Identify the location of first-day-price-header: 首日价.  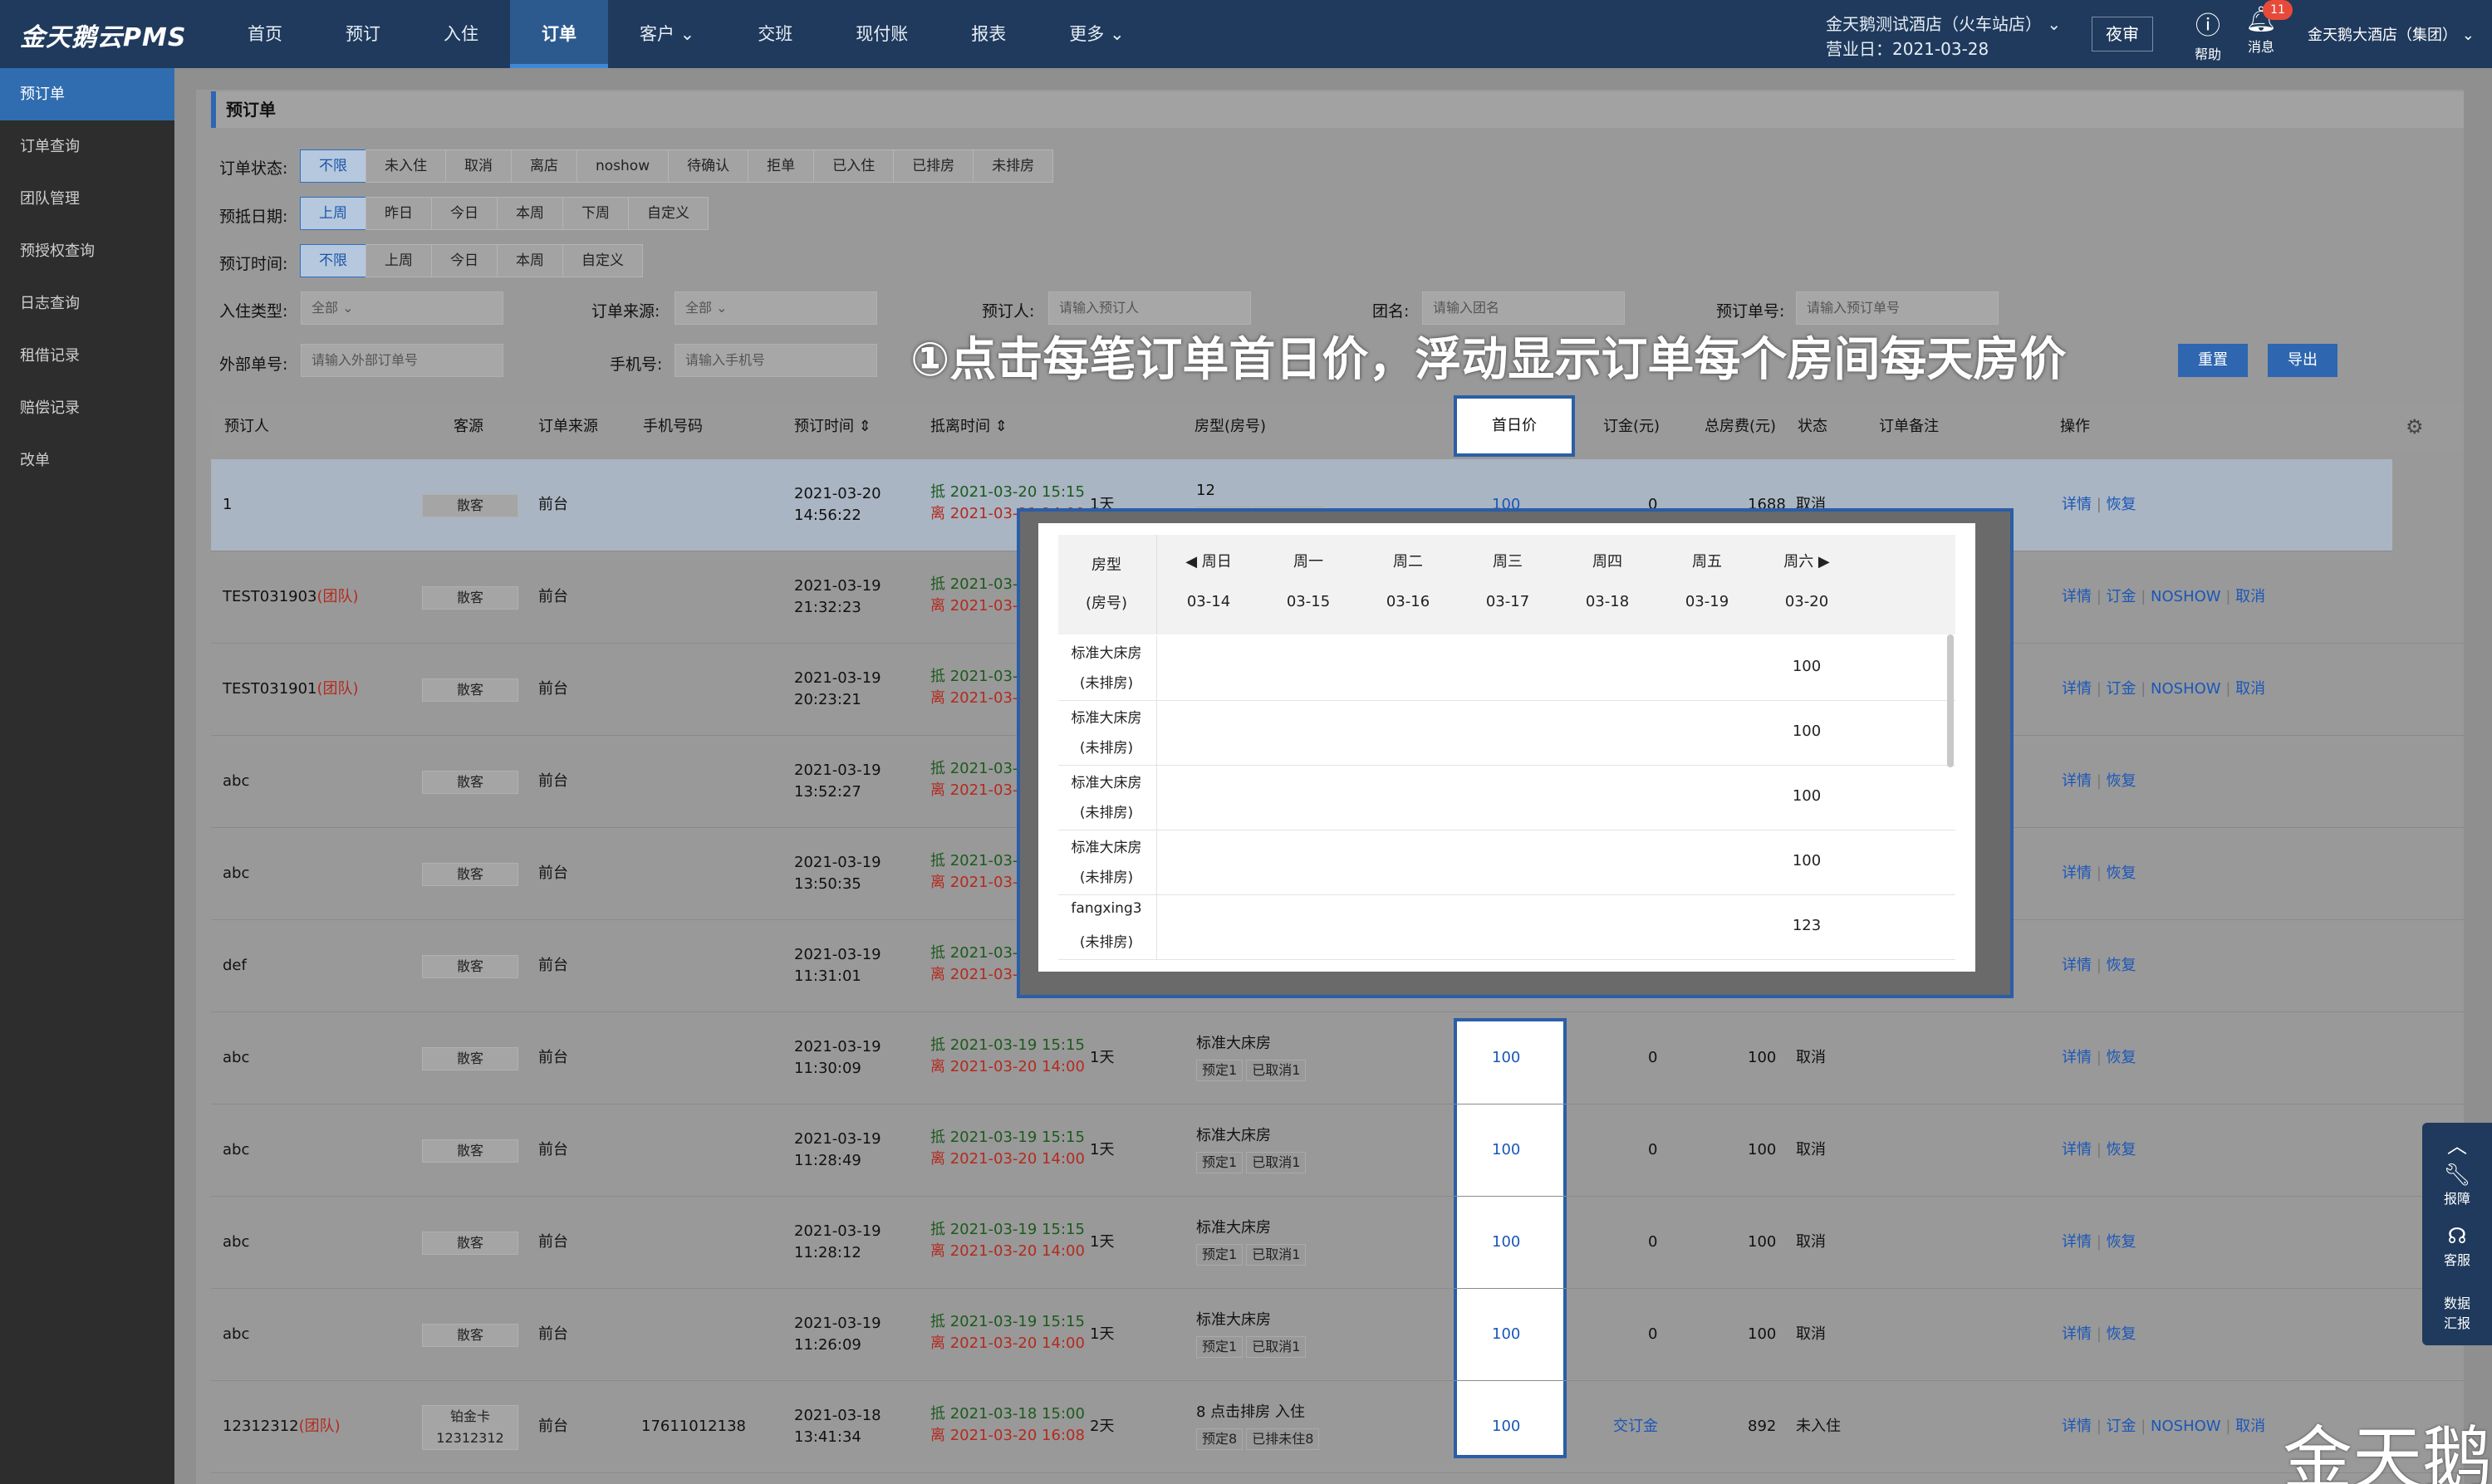
(1514, 426).